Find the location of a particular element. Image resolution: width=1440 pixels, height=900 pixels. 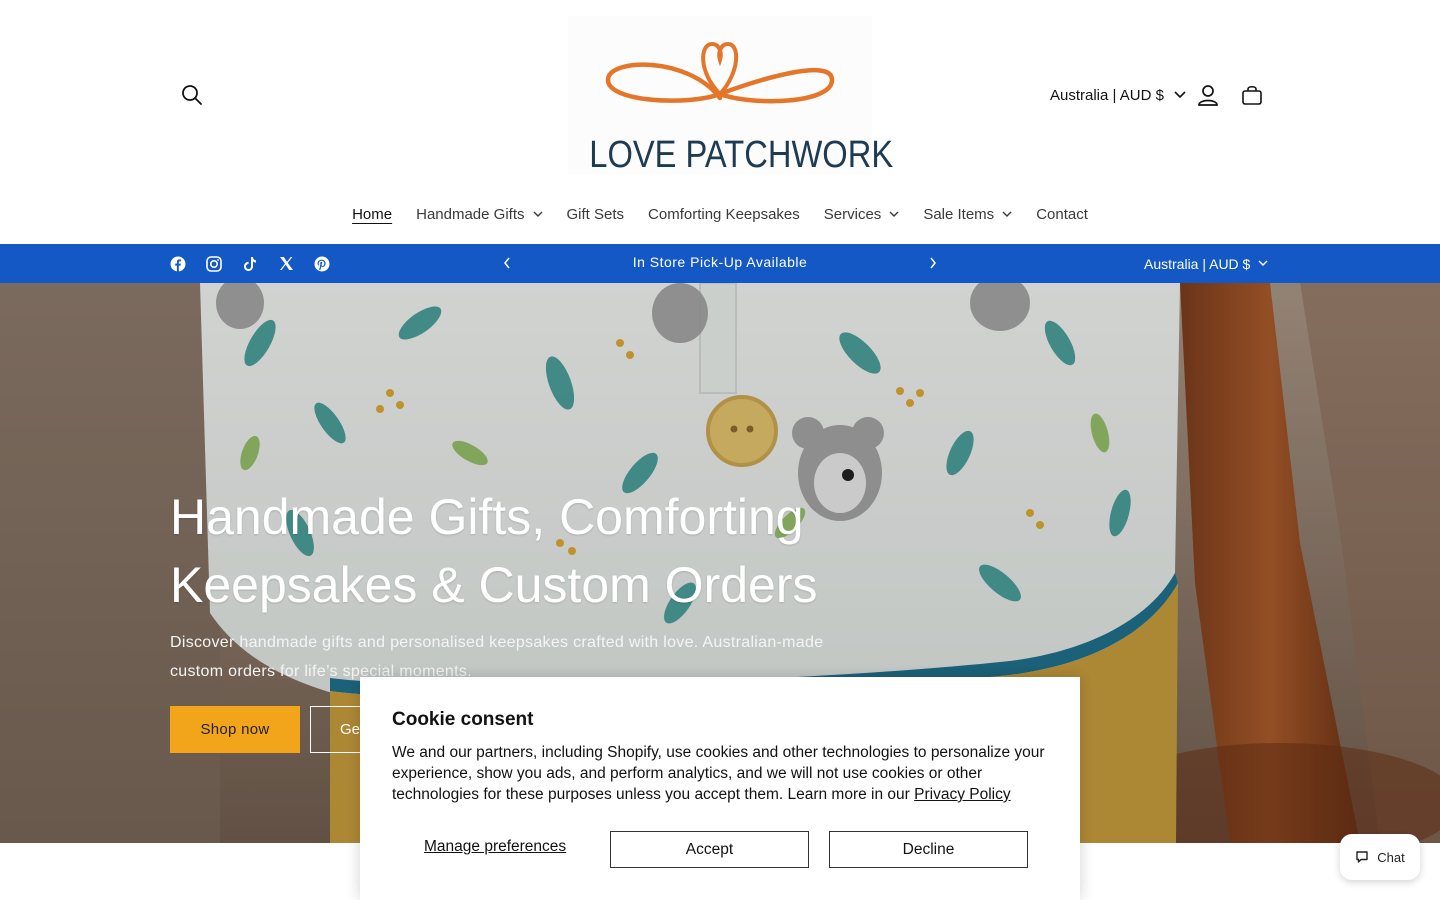

facebook-icon is located at coordinates (178, 263).